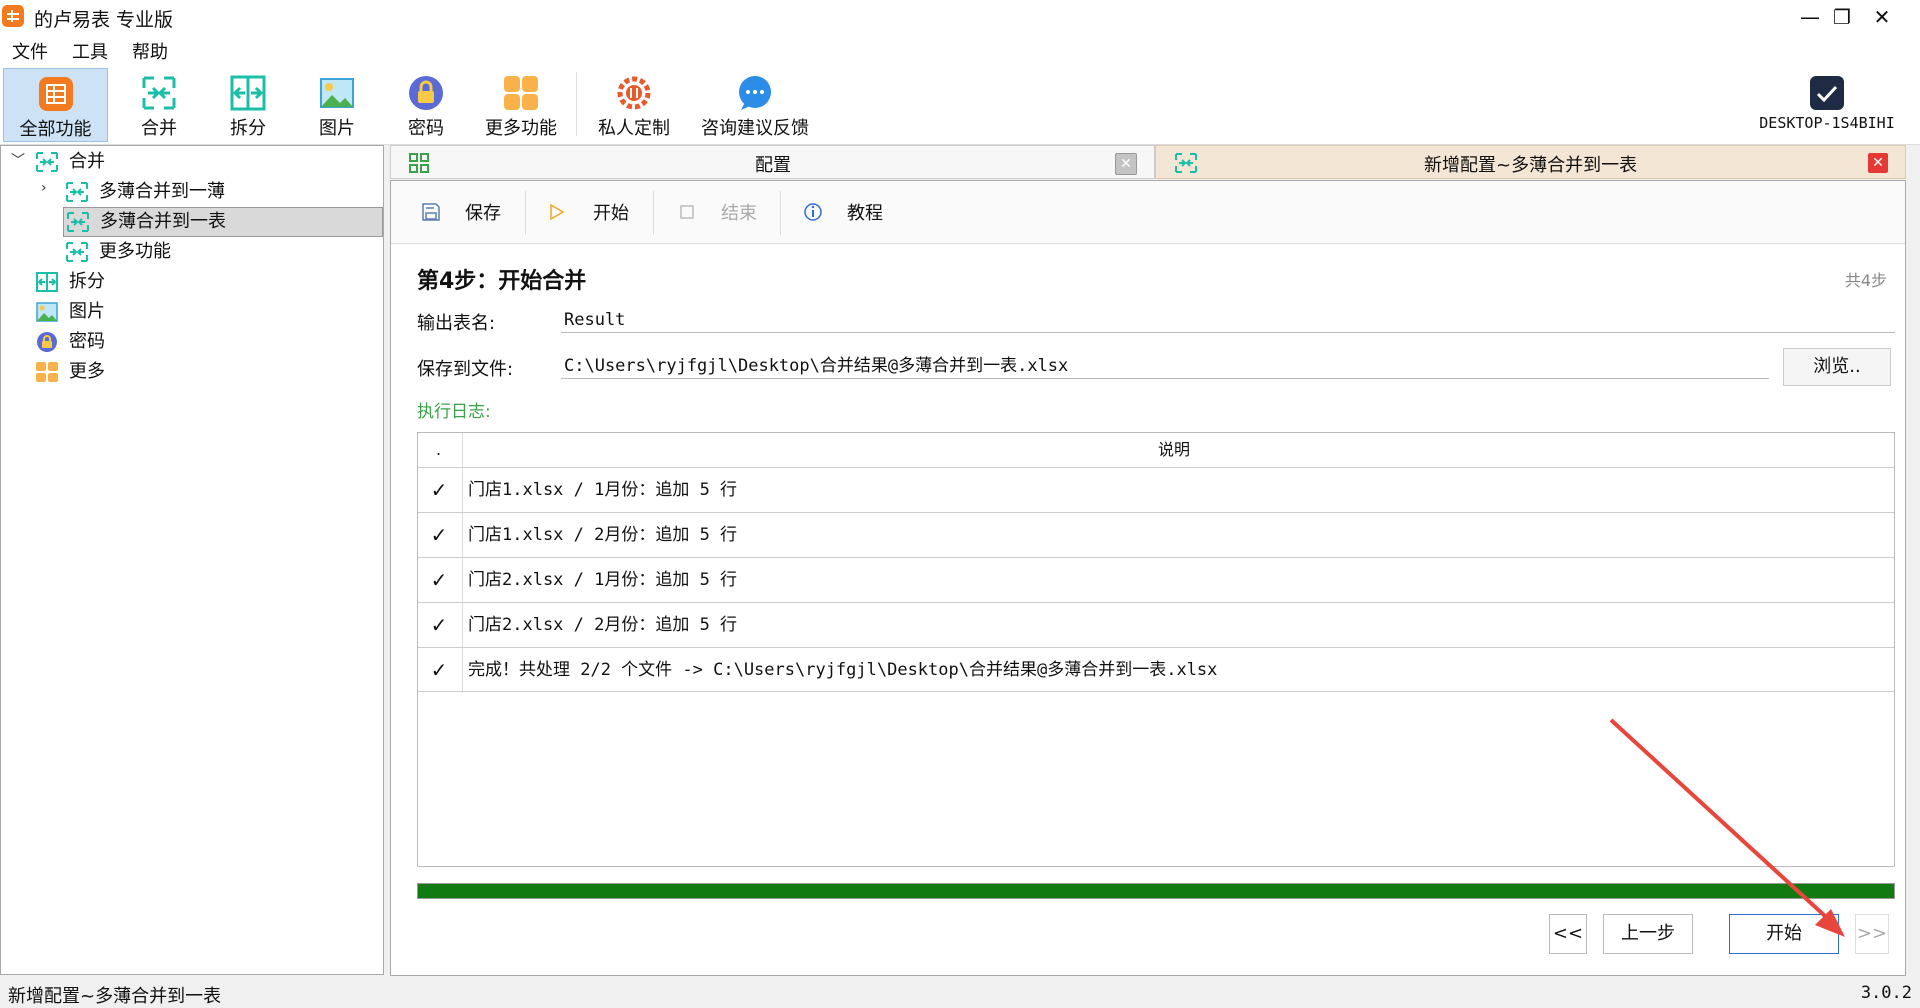 This screenshot has width=1920, height=1008. Describe the element at coordinates (960, 993) in the screenshot. I see `status-bar: 新增配置~多薄合并到一表 3.0.2` at that location.